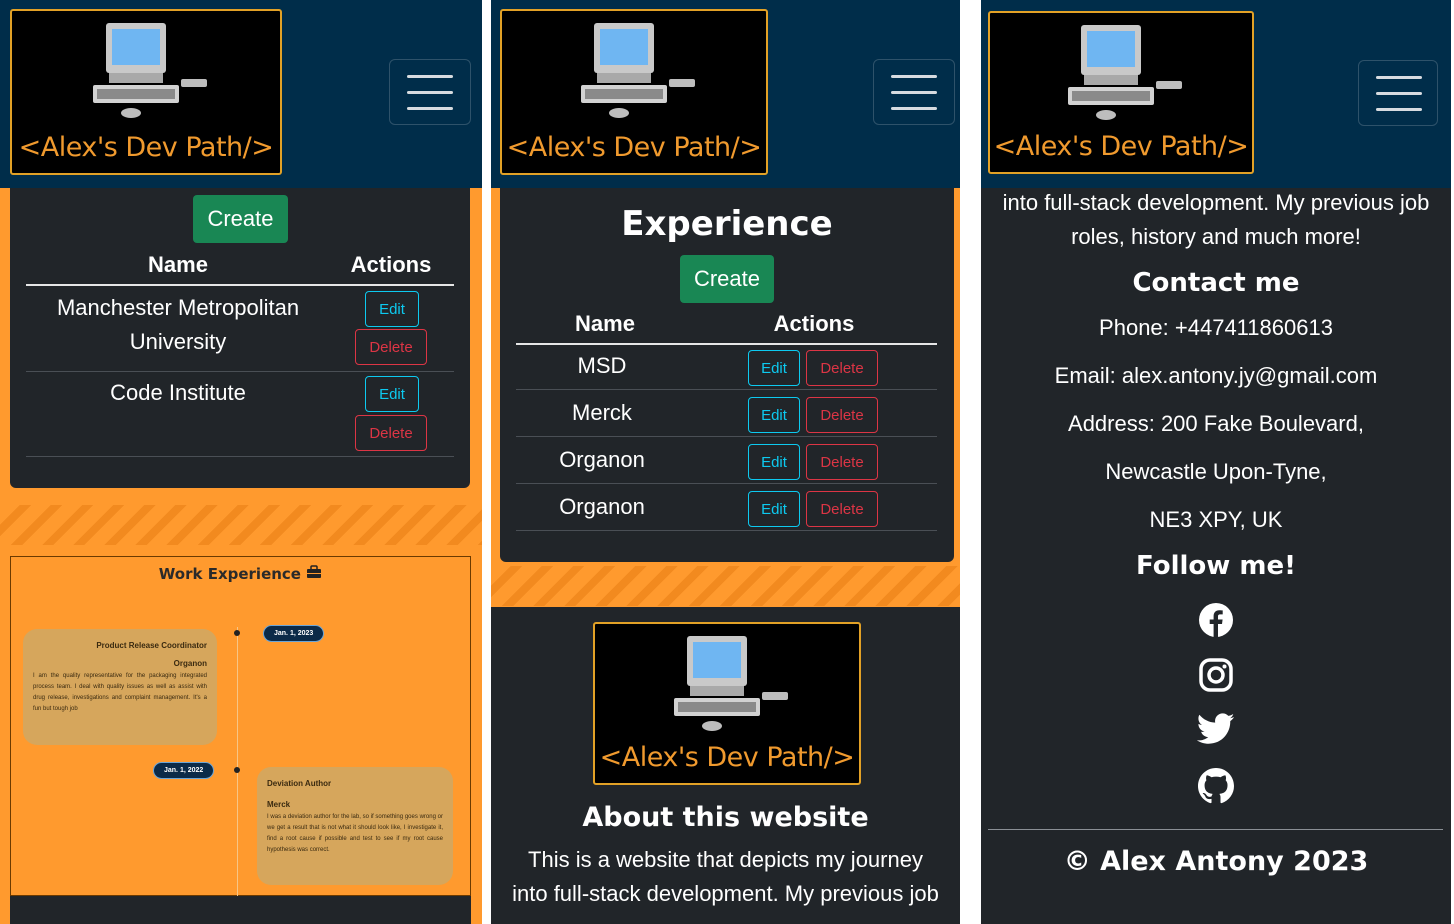 This screenshot has height=924, width=1454. Describe the element at coordinates (229, 574) in the screenshot. I see `timeline-title-text: Work Experience` at that location.